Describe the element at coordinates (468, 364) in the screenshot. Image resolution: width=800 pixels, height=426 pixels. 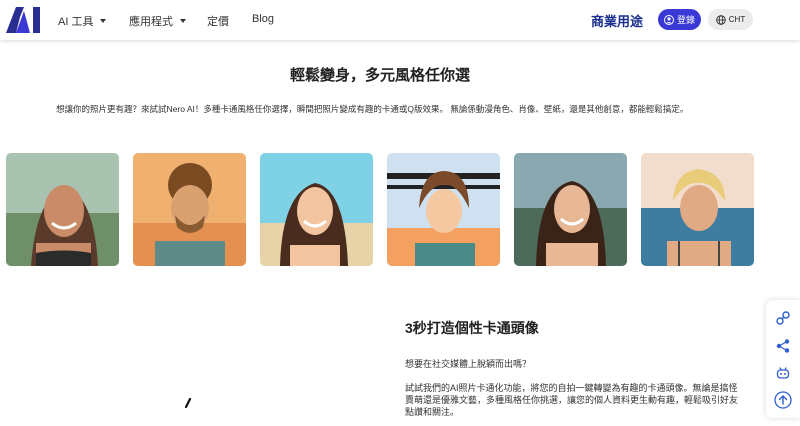
I see `feature-question: 想要在社交媒體上脫穎而出嗎？` at that location.